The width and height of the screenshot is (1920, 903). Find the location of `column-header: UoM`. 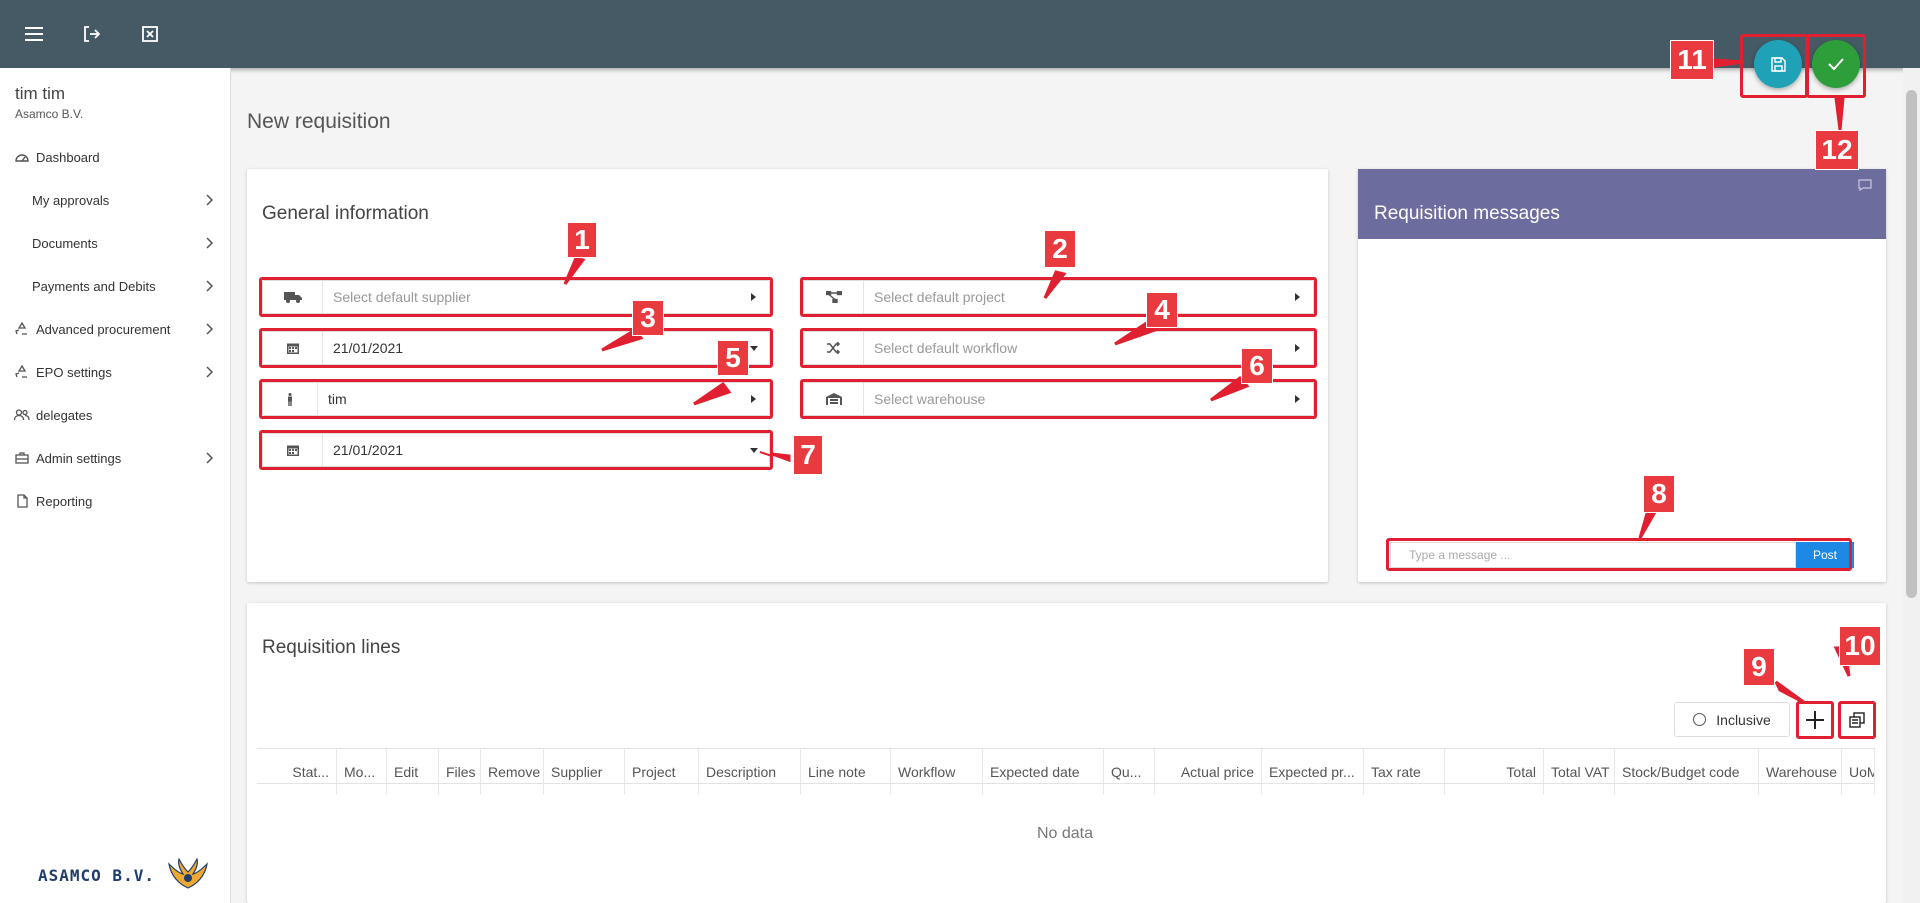

column-header: UoM is located at coordinates (1858, 772).